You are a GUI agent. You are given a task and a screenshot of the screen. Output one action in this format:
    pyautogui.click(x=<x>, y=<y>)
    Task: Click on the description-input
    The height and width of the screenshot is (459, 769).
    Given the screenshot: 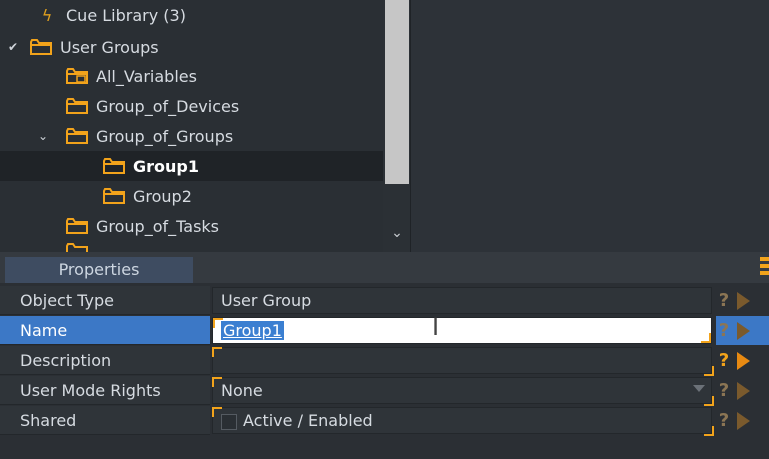 What is the action you would take?
    pyautogui.click(x=462, y=360)
    